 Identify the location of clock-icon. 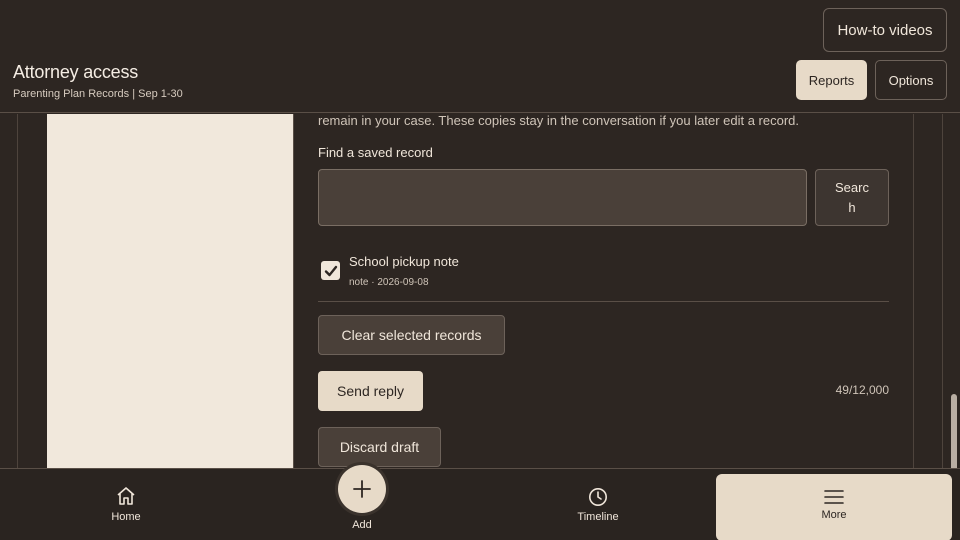
(598, 497).